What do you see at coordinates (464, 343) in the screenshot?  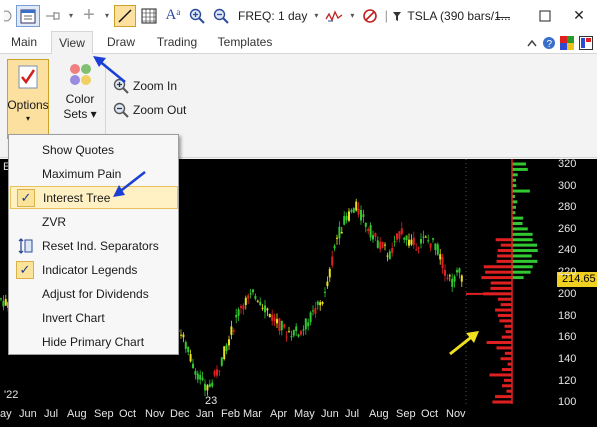 I see `yellow-arrow-interest-tree-bars` at bounding box center [464, 343].